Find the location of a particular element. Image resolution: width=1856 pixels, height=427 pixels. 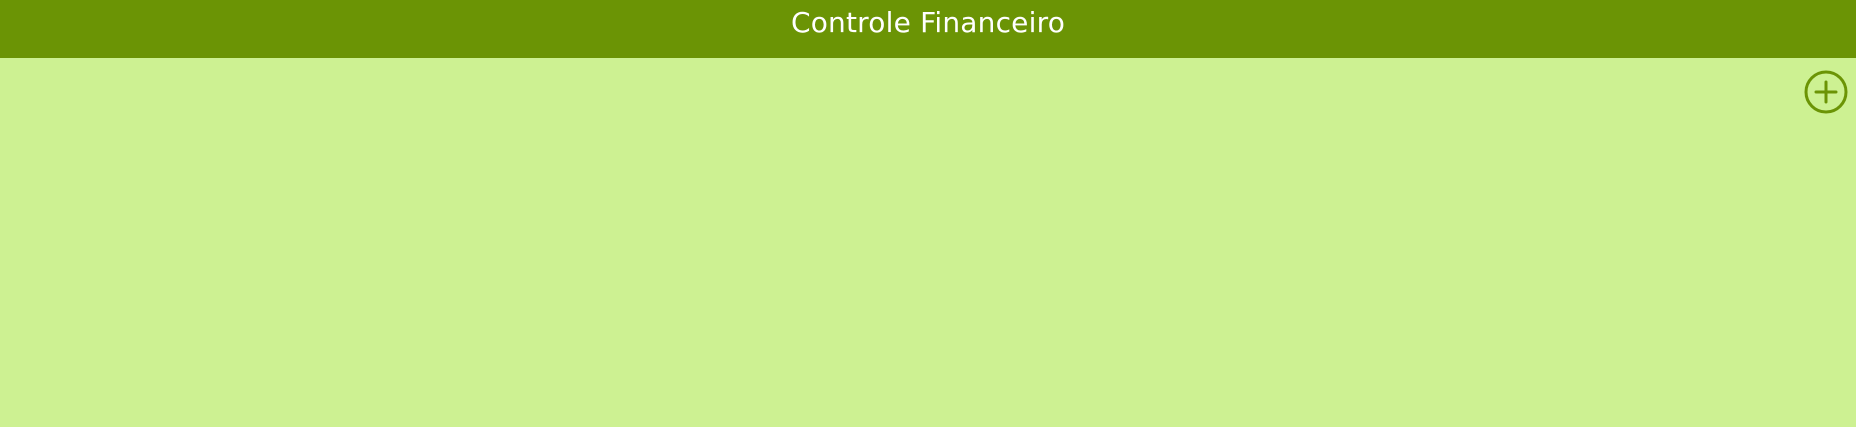

plus-circle-icon is located at coordinates (1826, 92).